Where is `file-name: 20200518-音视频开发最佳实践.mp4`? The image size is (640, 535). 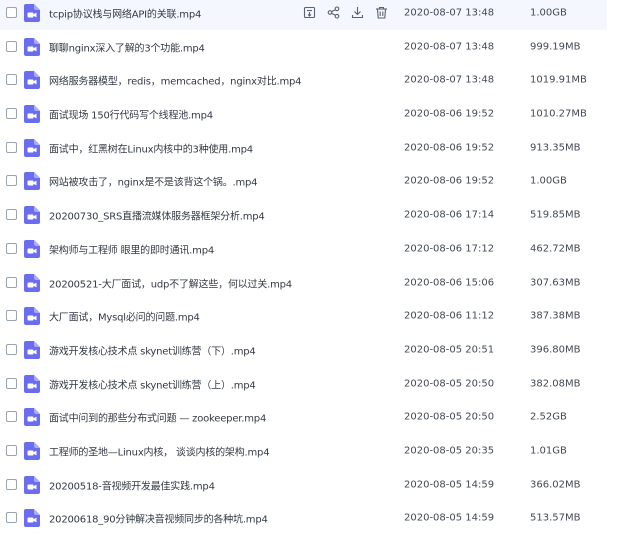
file-name: 20200518-音视频开发最佳实践.mp4 is located at coordinates (132, 484).